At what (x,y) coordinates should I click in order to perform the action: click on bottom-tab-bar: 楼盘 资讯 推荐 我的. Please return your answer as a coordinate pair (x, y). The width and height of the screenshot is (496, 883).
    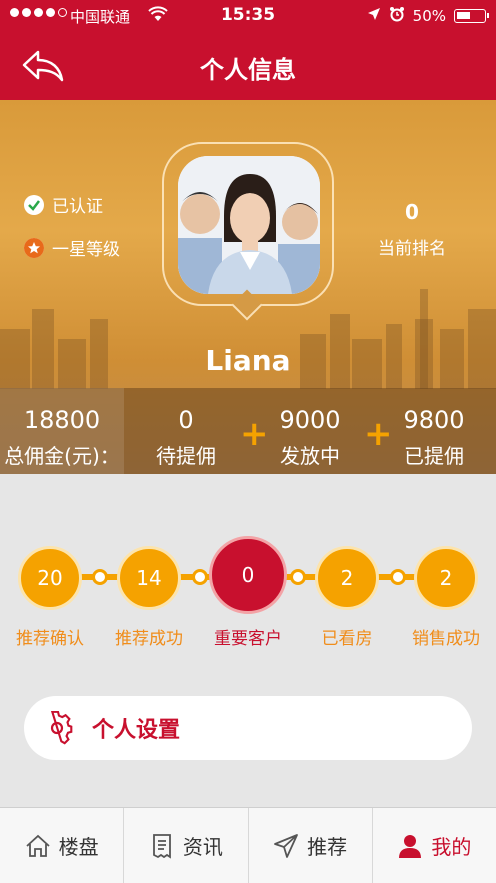
    Looking at the image, I should click on (248, 845).